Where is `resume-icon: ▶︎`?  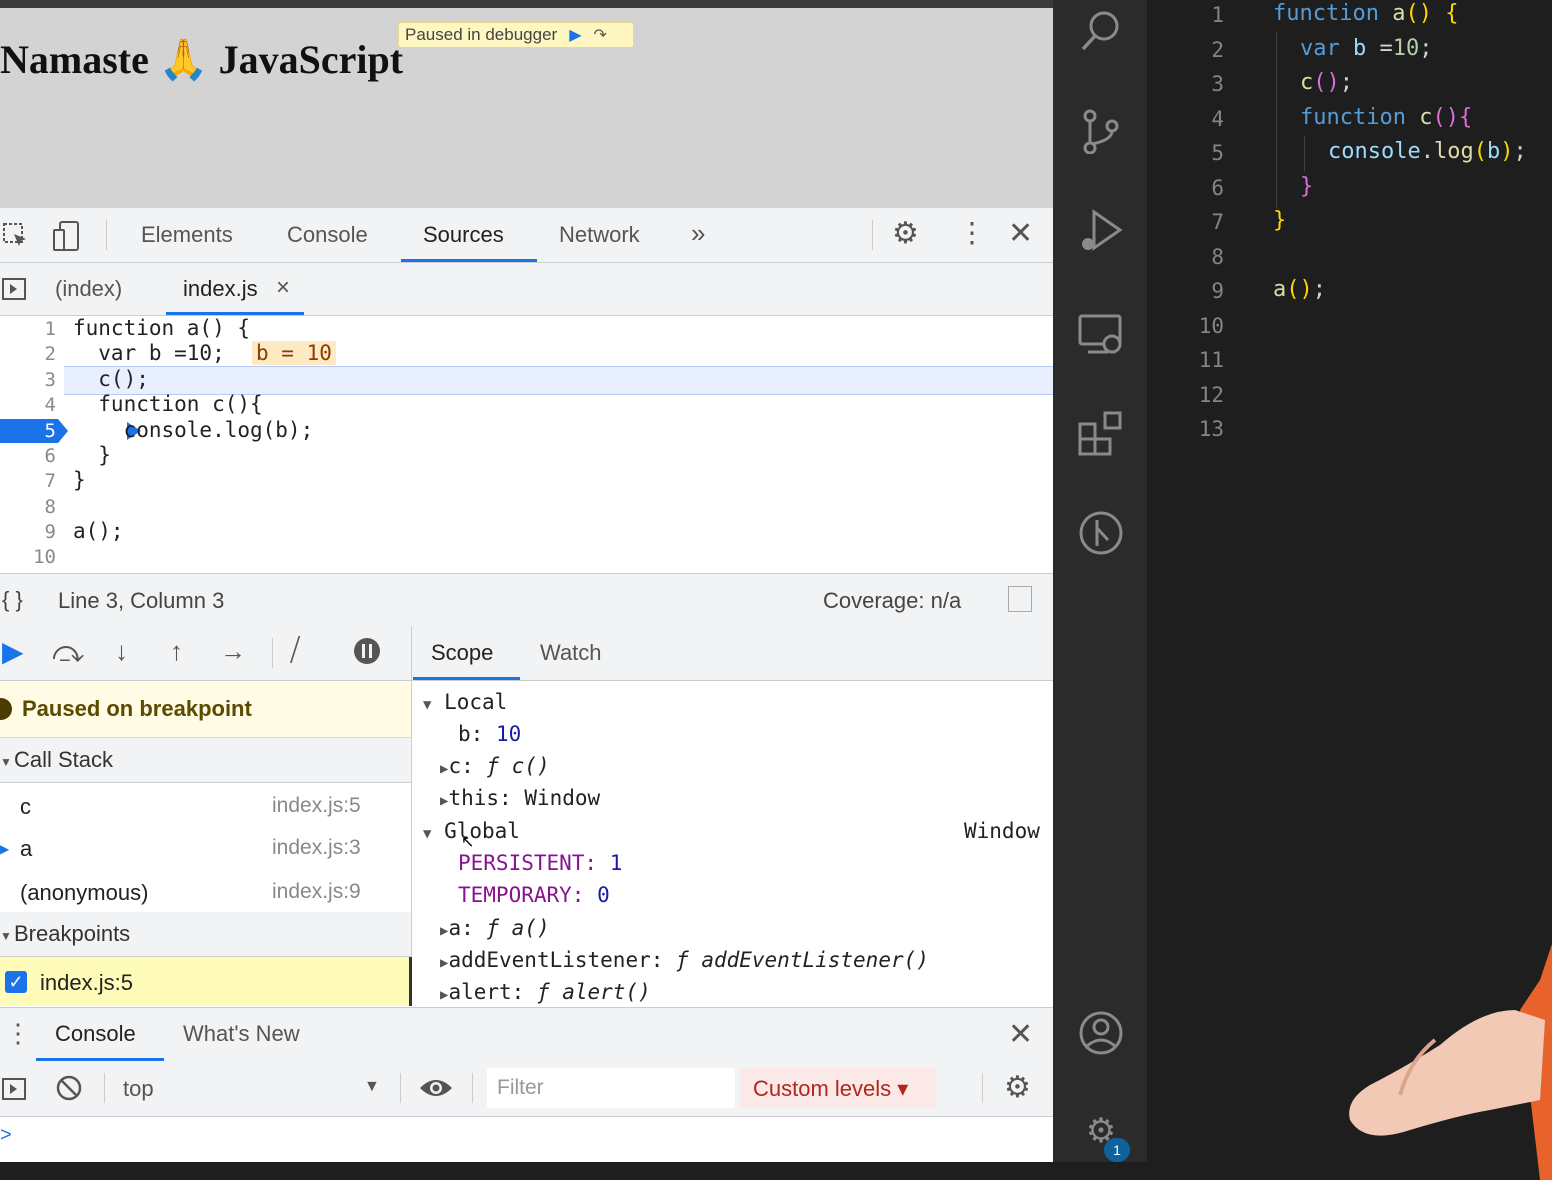
resume-icon: ▶︎ is located at coordinates (575, 35).